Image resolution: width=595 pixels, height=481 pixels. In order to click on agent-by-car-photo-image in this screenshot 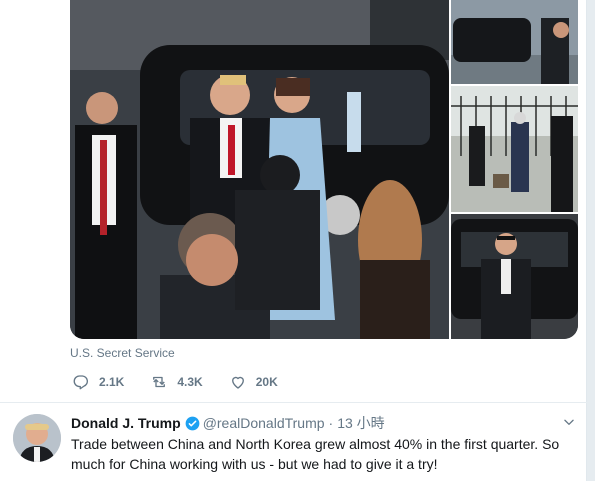, I will do `click(514, 276)`.